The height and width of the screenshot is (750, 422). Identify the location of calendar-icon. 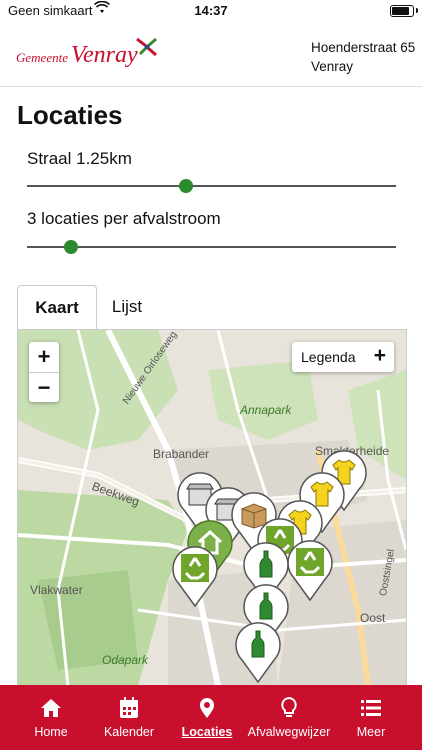
(129, 707).